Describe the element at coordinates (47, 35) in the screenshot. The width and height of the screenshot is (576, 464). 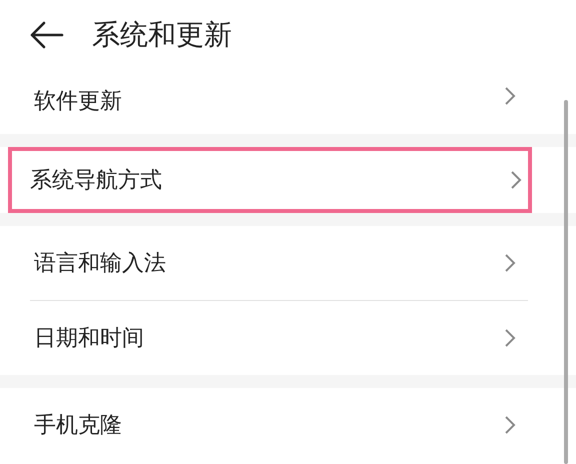
I see `back-icon` at that location.